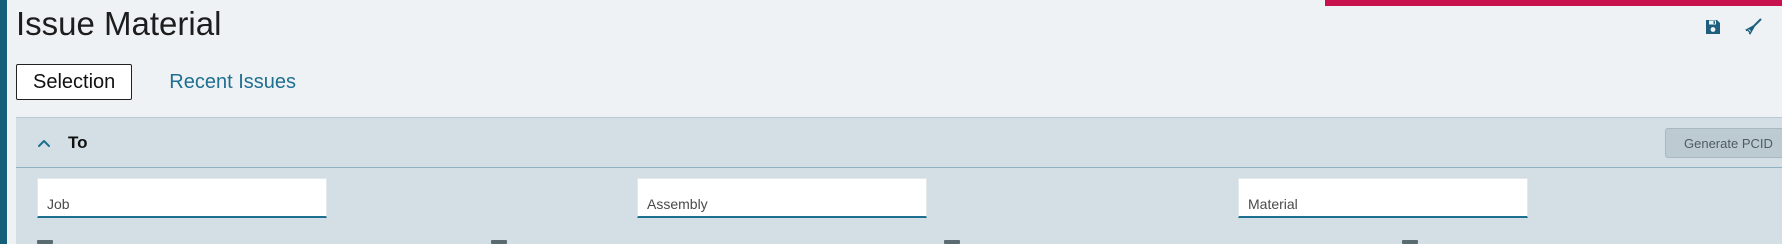 The image size is (1782, 244). Describe the element at coordinates (232, 82) in the screenshot. I see `tab-recent-issues: Recent Issues` at that location.